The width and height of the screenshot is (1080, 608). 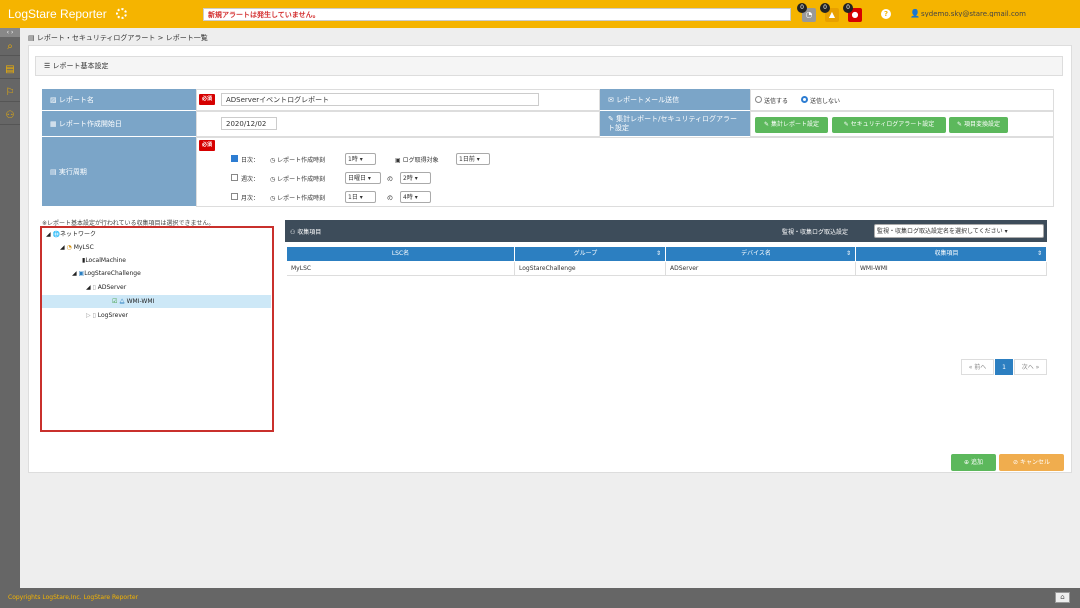 I want to click on tree-node-localmachine-label: LocalMachine, so click(x=105, y=260).